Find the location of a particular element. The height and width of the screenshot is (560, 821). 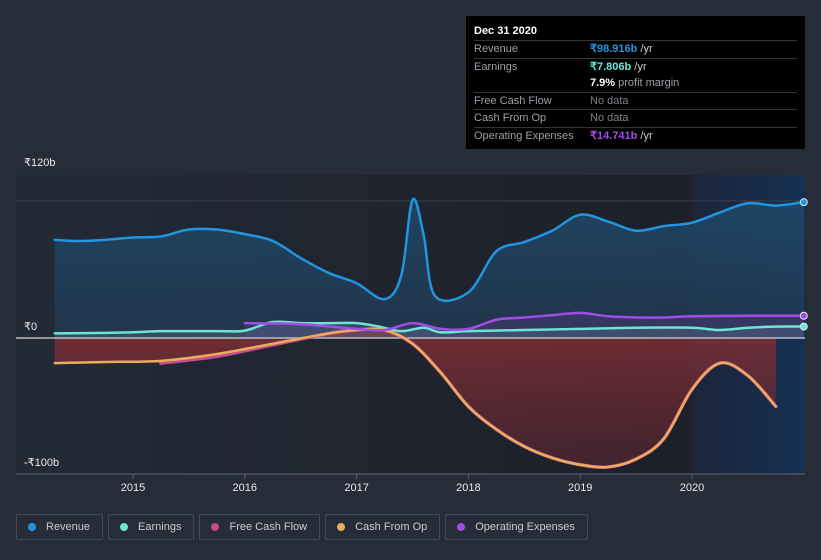

tooltip-row: 7.9% profit margin is located at coordinates (635, 84).